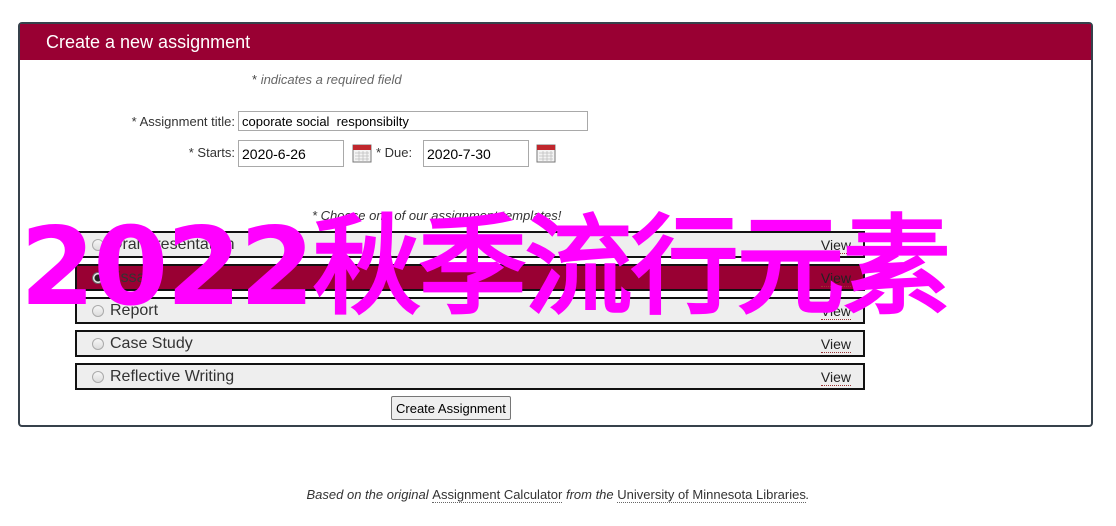 The image size is (1116, 526). What do you see at coordinates (711, 495) in the screenshot?
I see `umn-libraries-link: University of Minnesota Libraries` at bounding box center [711, 495].